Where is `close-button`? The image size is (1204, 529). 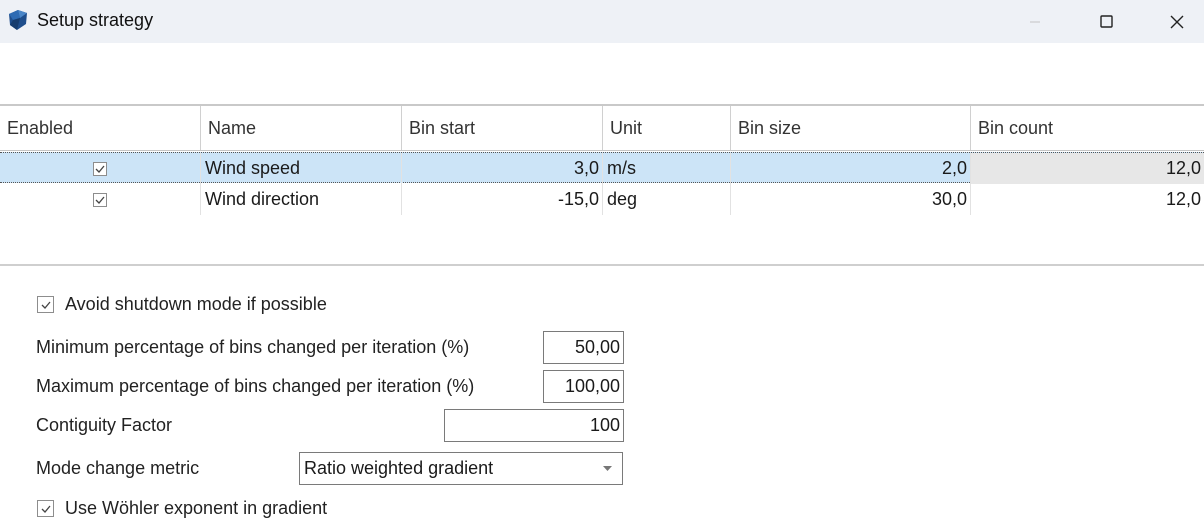
close-button is located at coordinates (1173, 21).